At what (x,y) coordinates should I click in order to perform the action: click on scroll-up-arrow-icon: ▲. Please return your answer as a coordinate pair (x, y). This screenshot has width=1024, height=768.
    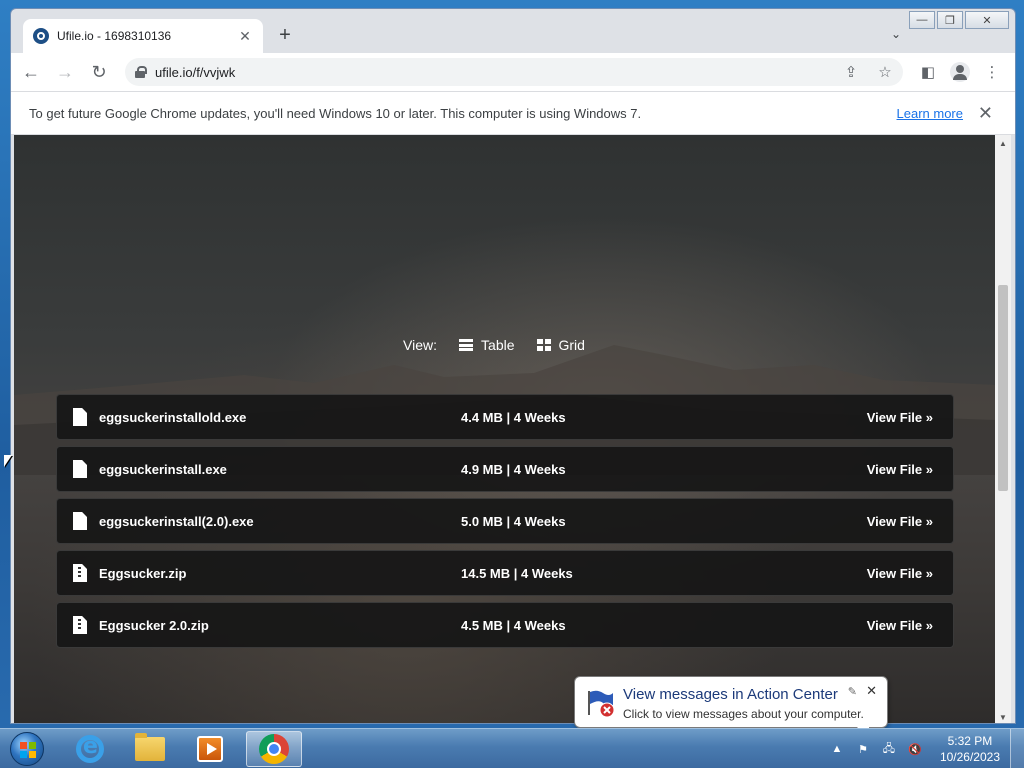
    Looking at the image, I should click on (1003, 143).